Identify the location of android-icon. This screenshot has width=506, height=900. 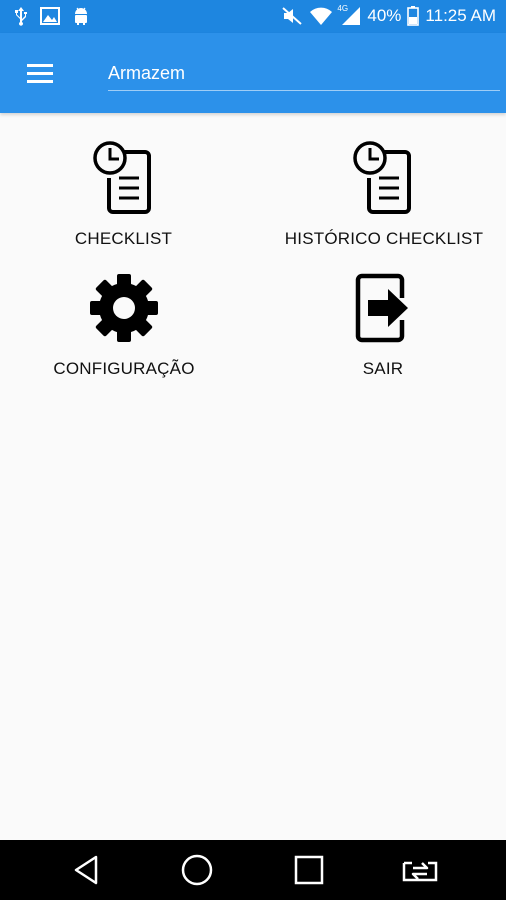
(81, 16).